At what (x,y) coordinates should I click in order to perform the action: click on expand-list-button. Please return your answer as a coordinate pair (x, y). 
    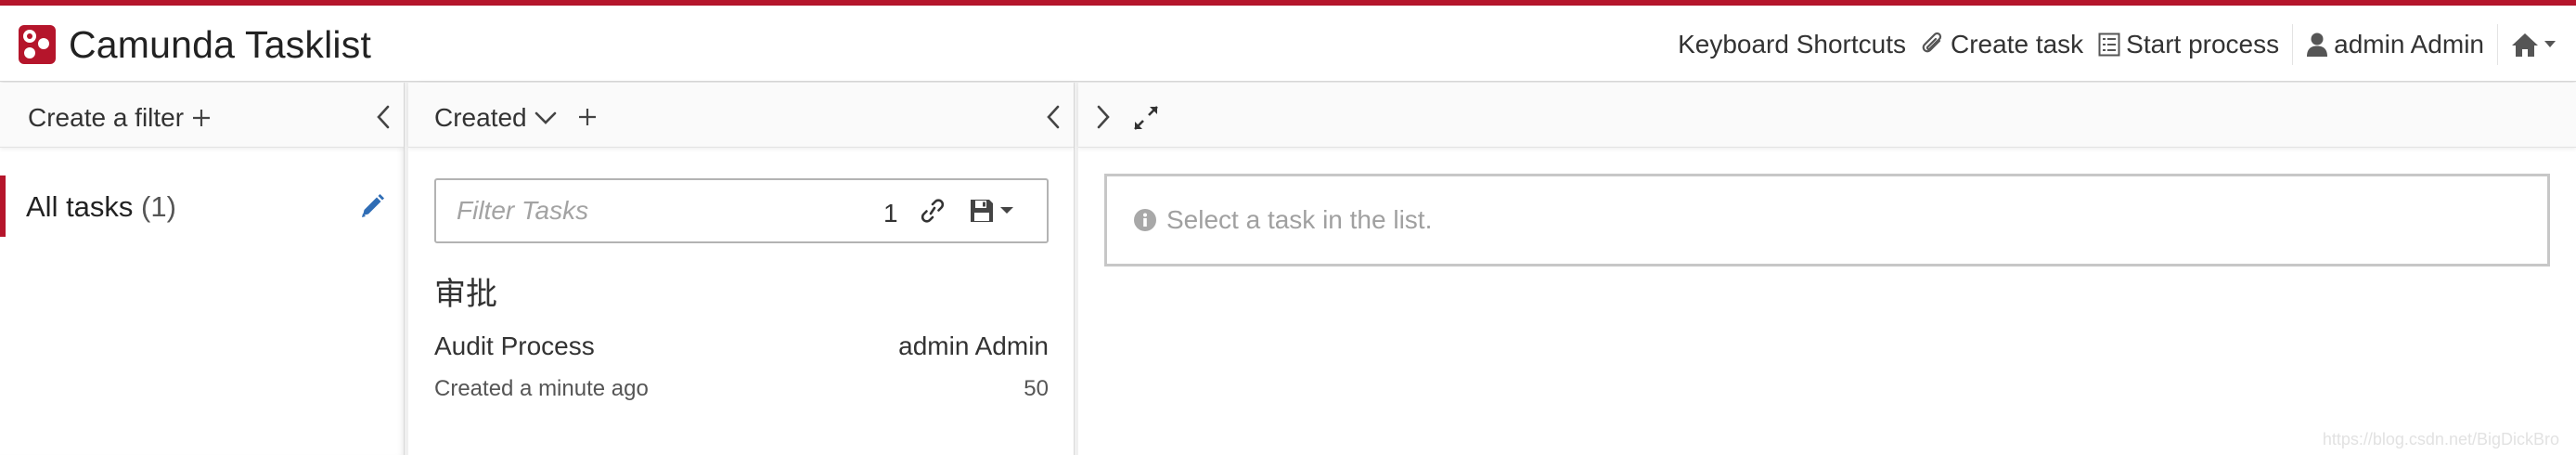
    Looking at the image, I should click on (1103, 117).